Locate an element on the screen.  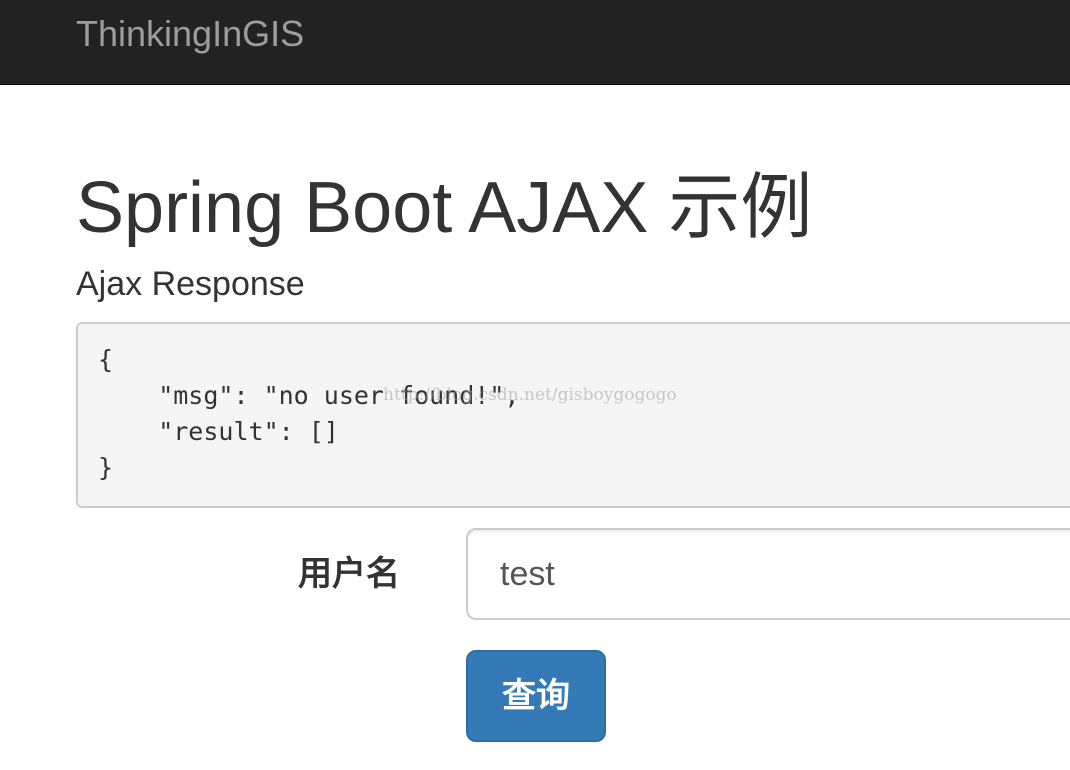
ajax-response-heading: Ajax Response is located at coordinates (190, 284).